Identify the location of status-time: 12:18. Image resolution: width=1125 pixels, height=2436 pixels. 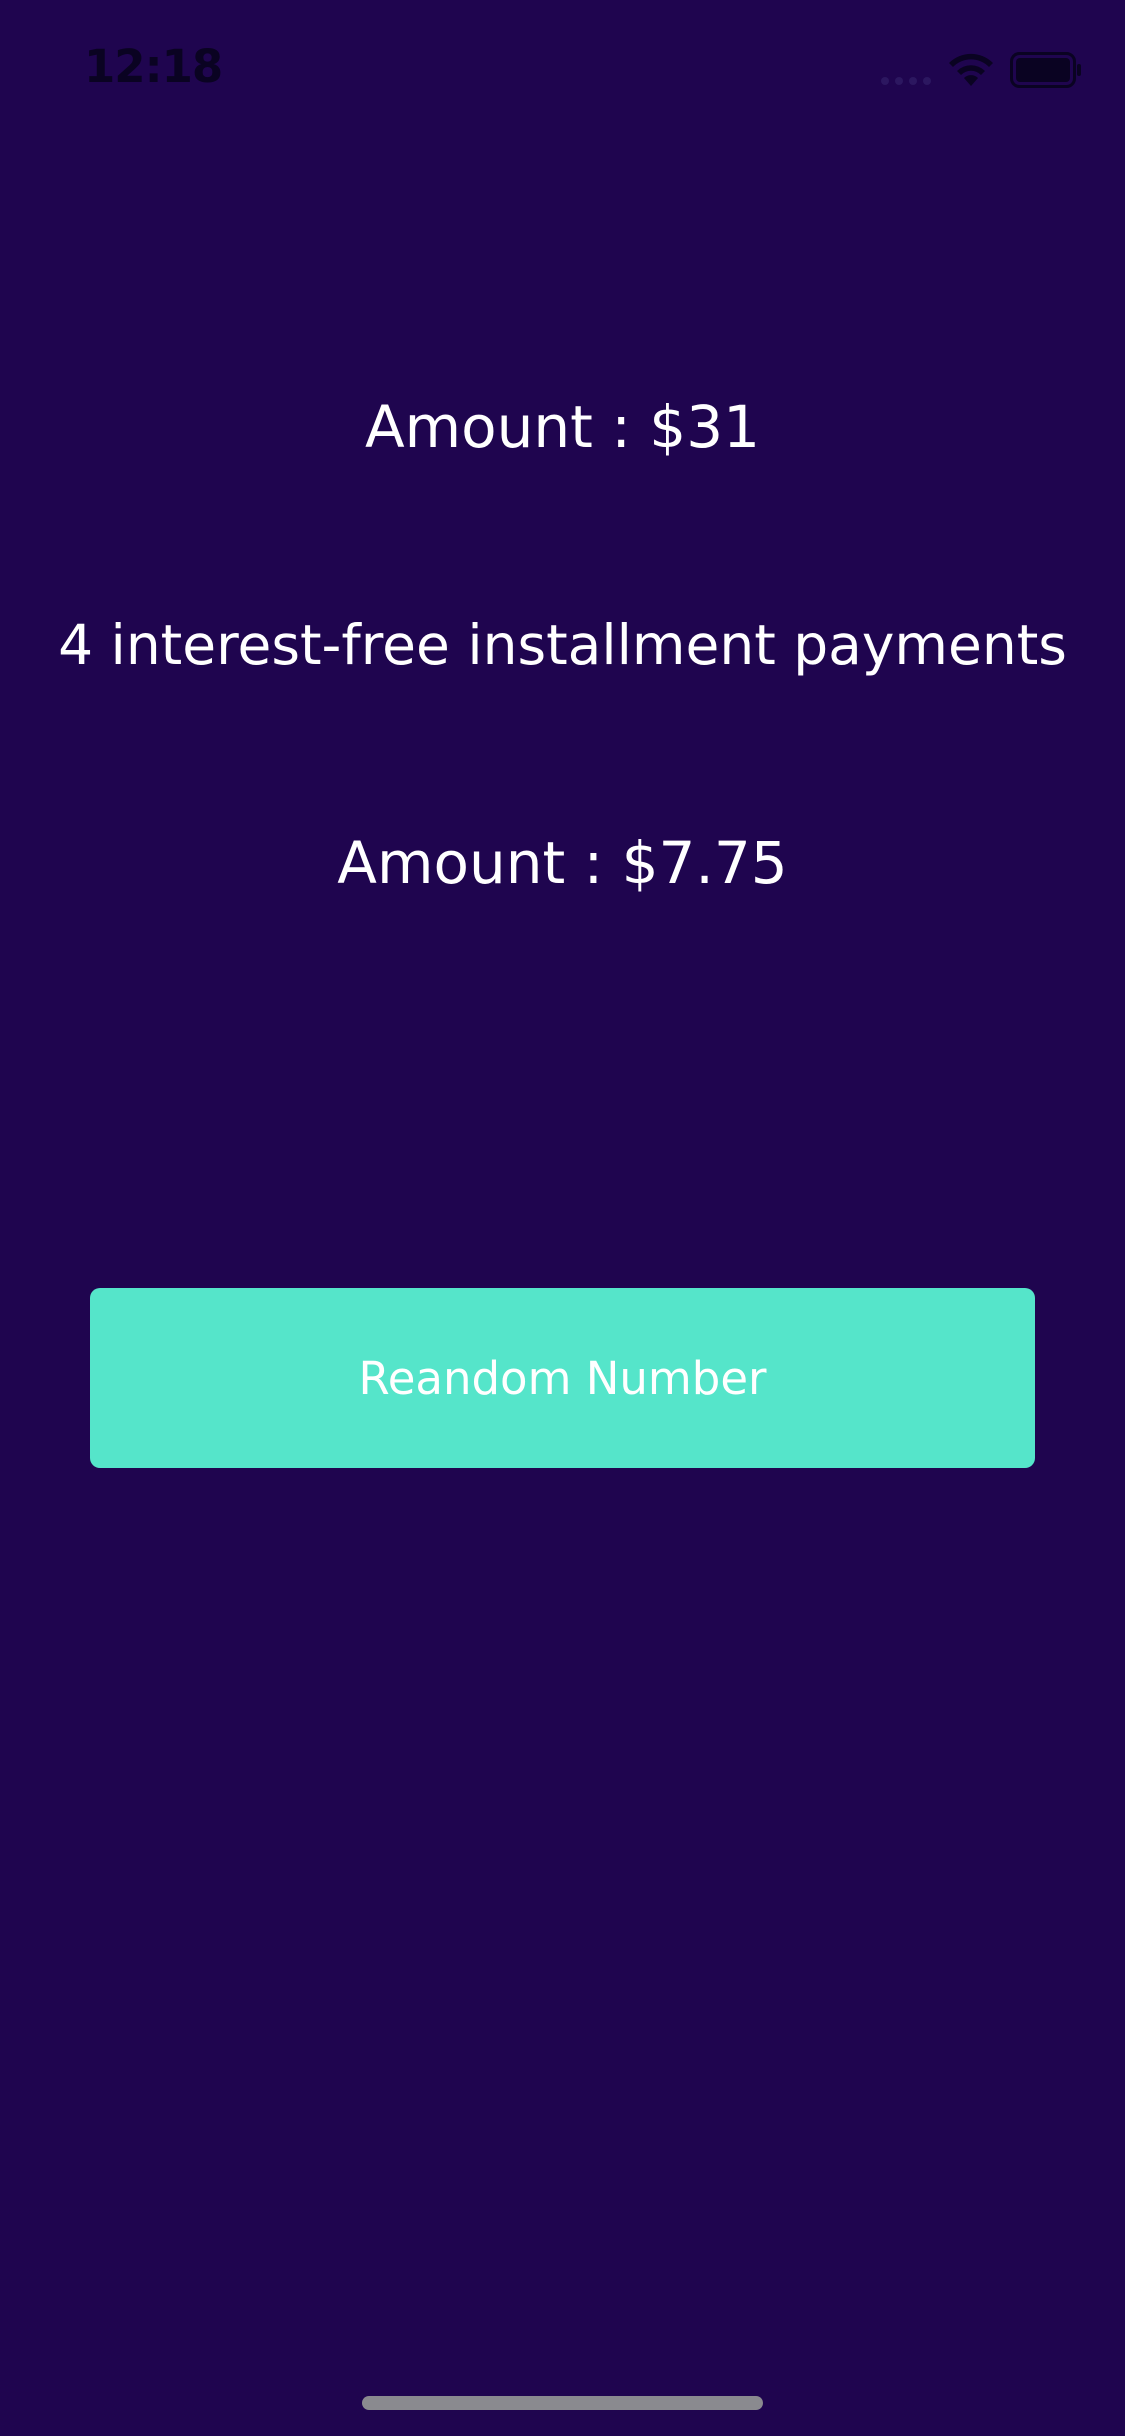
(153, 66).